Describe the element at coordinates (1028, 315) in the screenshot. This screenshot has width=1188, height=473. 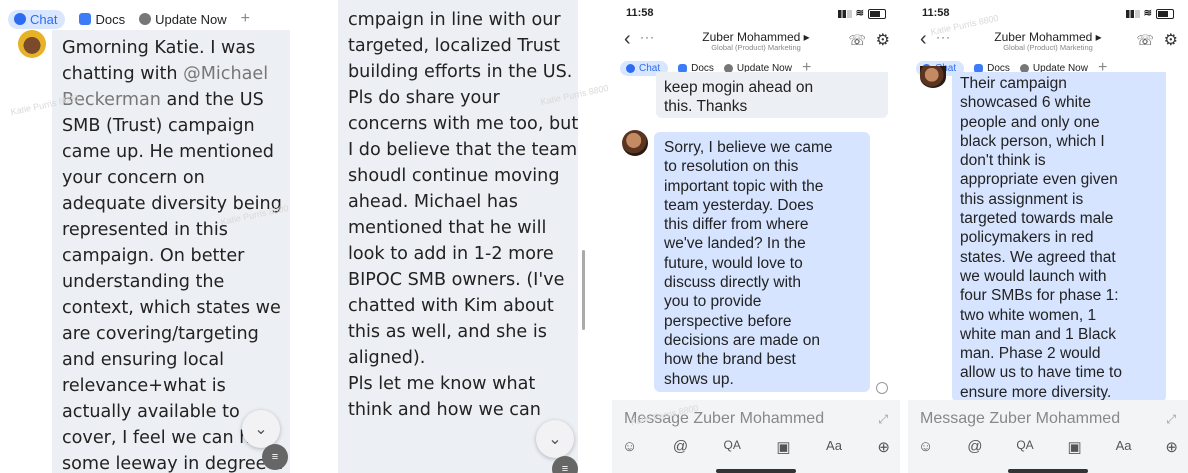
I see `message-line: two white women, 1` at that location.